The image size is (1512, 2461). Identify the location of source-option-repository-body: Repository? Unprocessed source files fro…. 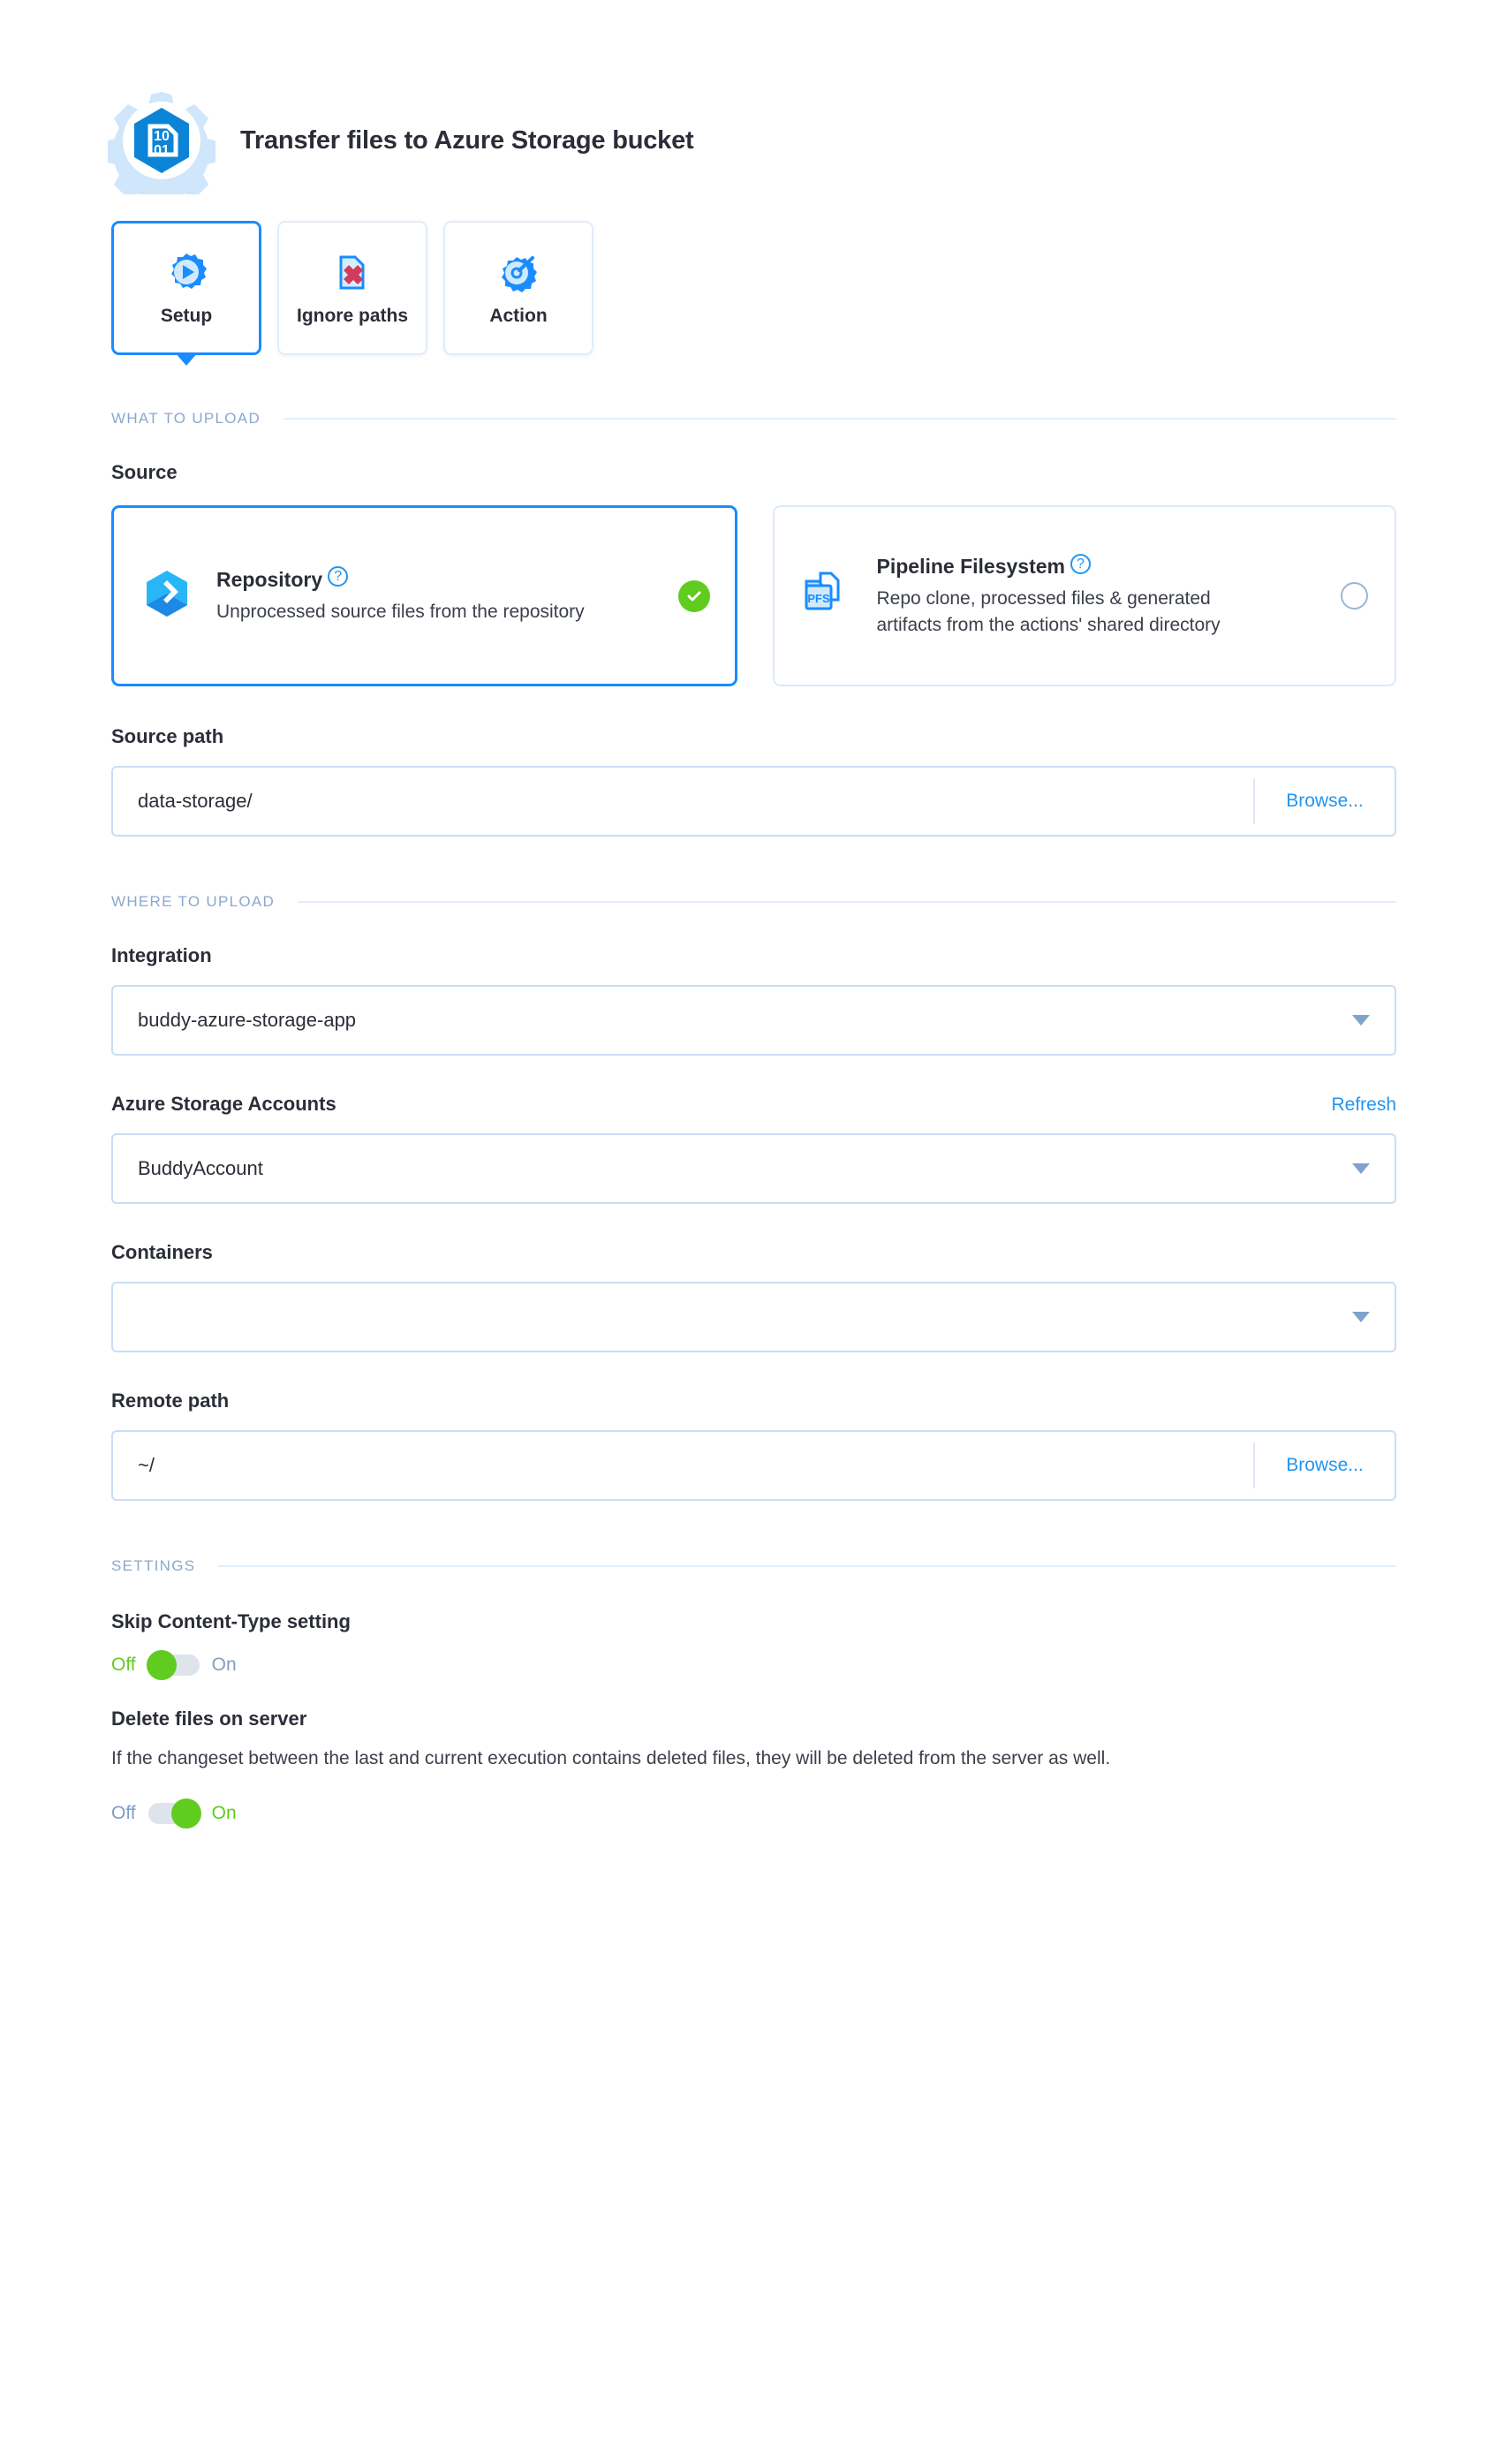
(447, 595).